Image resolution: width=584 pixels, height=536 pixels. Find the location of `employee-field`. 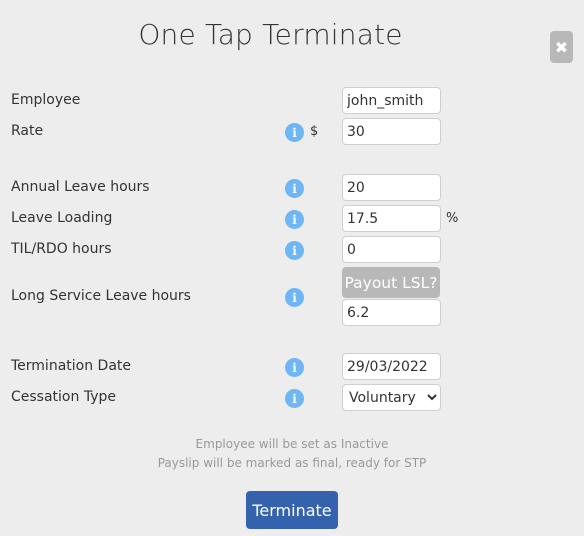

employee-field is located at coordinates (391, 100).